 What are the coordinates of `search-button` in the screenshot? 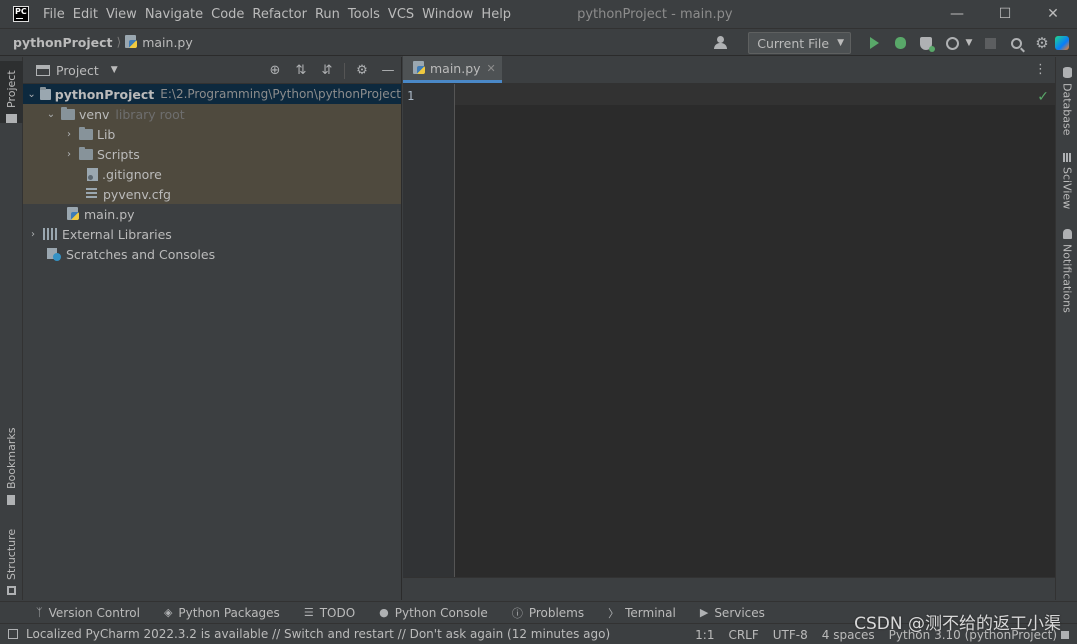 It's located at (1016, 43).